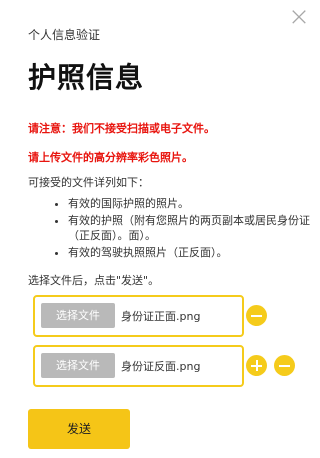  What do you see at coordinates (64, 35) in the screenshot?
I see `dialog-subtitle: 个人信息验证` at bounding box center [64, 35].